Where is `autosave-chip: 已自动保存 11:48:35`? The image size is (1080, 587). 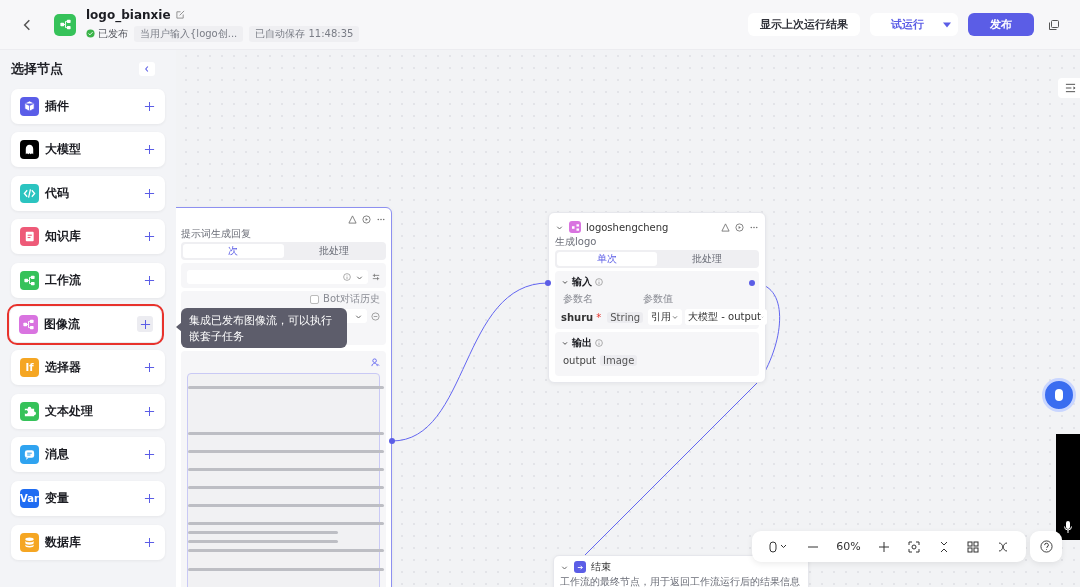 autosave-chip: 已自动保存 11:48:35 is located at coordinates (304, 33).